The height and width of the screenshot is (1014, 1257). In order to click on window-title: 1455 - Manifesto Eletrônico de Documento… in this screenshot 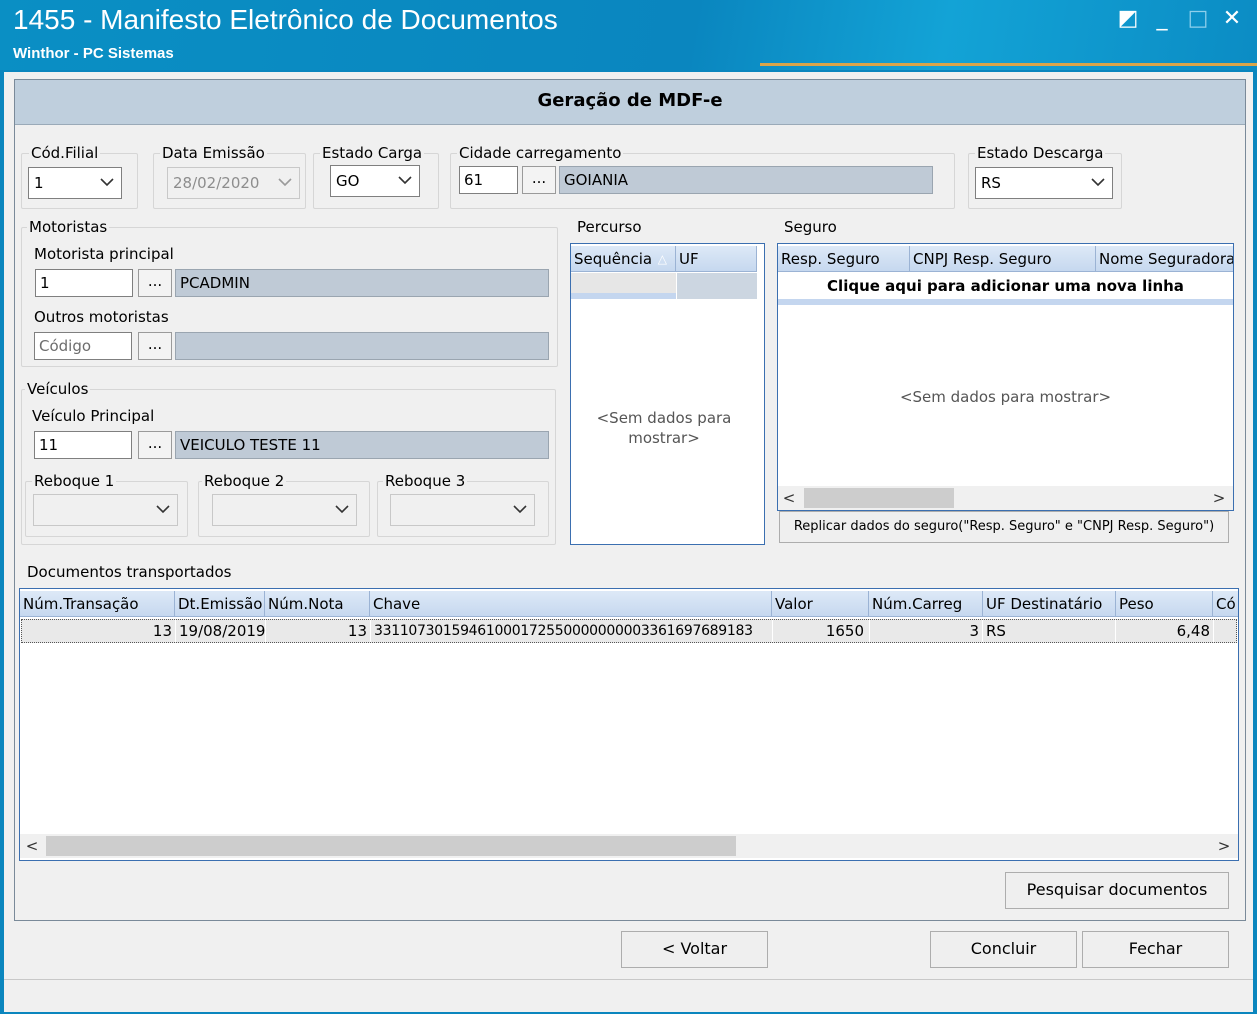, I will do `click(285, 19)`.